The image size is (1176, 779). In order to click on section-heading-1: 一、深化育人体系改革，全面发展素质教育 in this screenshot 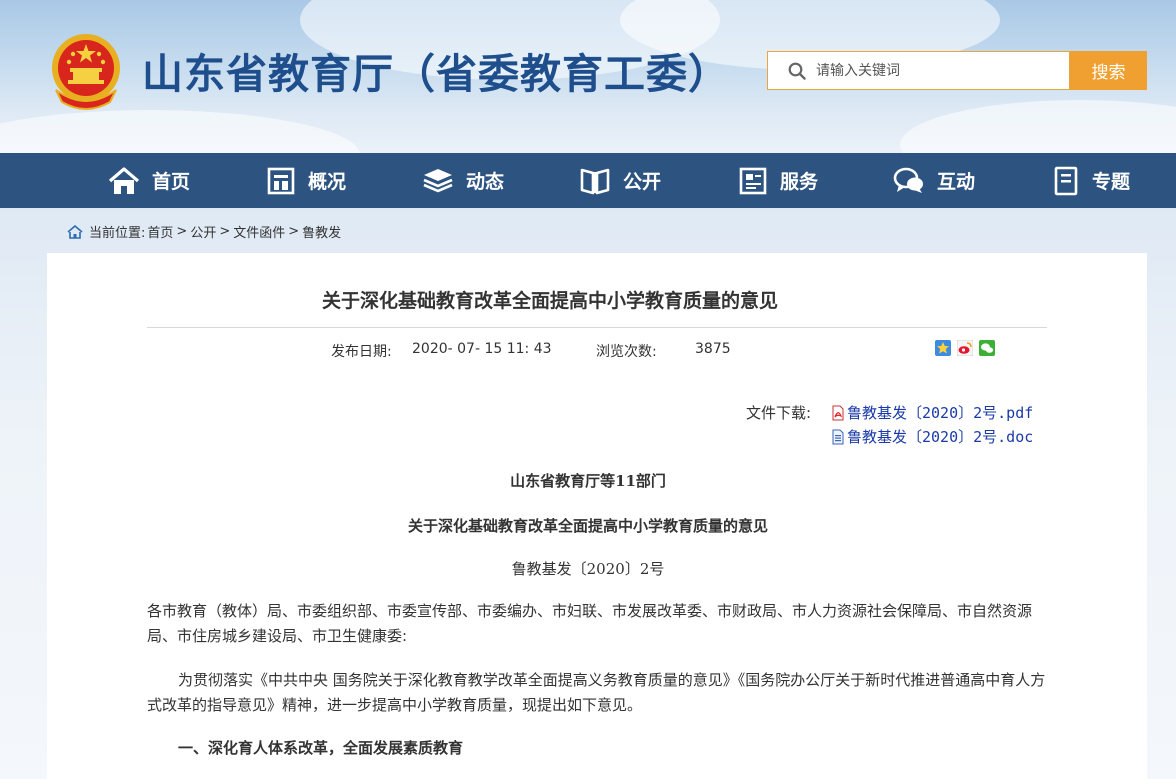, I will do `click(321, 748)`.